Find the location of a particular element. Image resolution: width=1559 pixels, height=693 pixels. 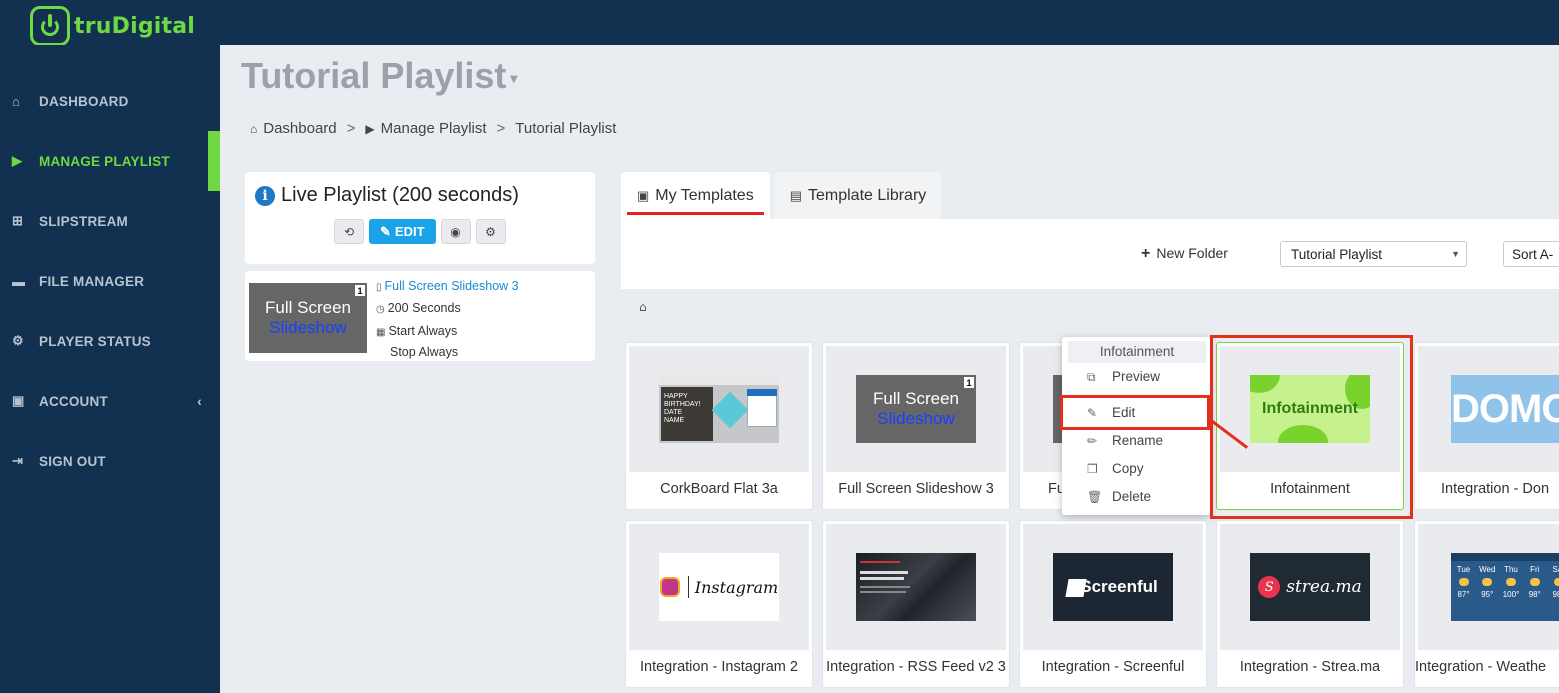

template-thumbnail: S strea.ma is located at coordinates (1310, 587).